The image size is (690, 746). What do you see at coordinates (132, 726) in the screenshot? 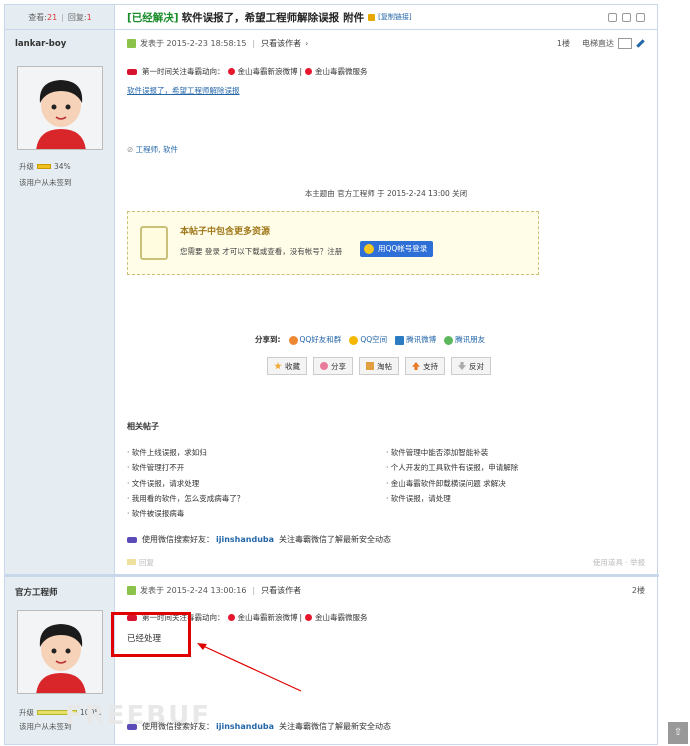
I see `wechat-badge-icon` at bounding box center [132, 726].